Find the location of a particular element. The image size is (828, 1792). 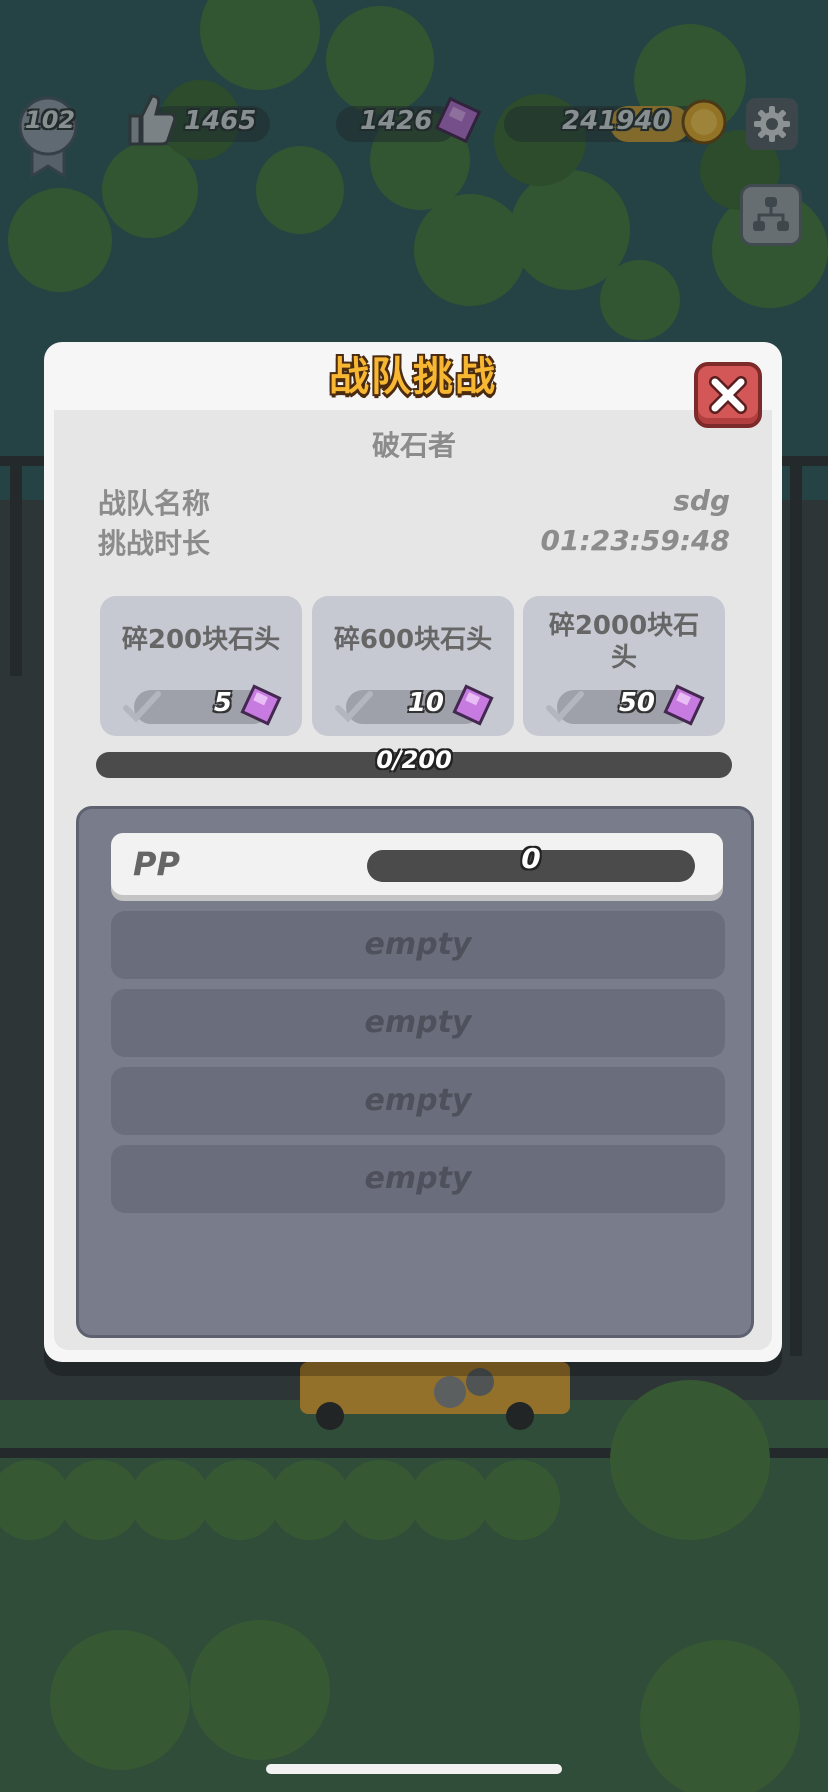

milestone-title: 碎600块石头 is located at coordinates (413, 640).